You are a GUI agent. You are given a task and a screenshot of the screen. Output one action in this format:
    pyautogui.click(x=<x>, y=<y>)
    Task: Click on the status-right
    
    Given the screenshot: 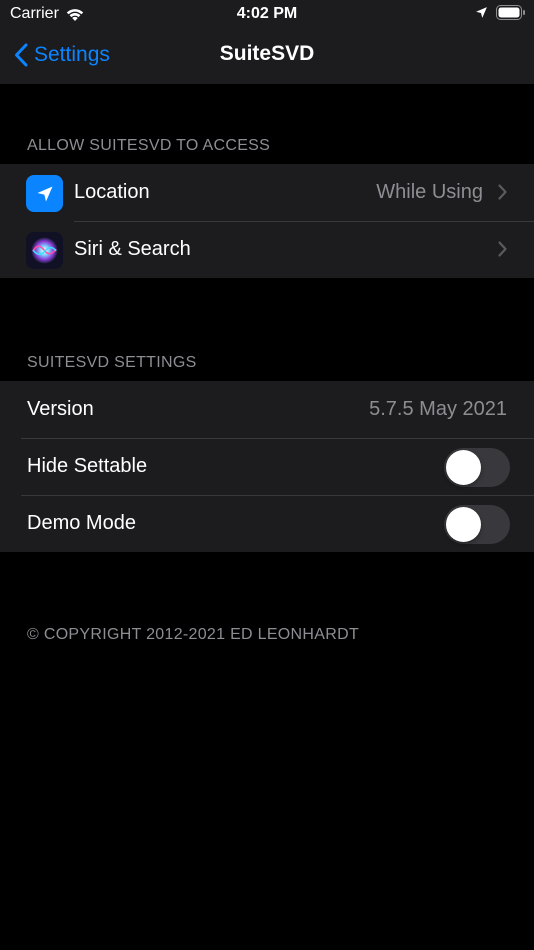 What is the action you would take?
    pyautogui.click(x=500, y=12)
    